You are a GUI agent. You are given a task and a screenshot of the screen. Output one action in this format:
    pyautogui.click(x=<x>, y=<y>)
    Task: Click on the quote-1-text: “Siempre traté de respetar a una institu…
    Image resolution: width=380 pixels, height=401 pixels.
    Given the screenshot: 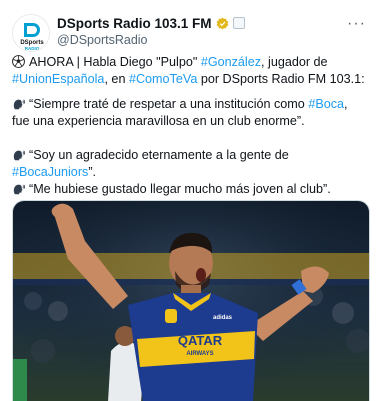 What is the action you would take?
    pyautogui.click(x=169, y=104)
    